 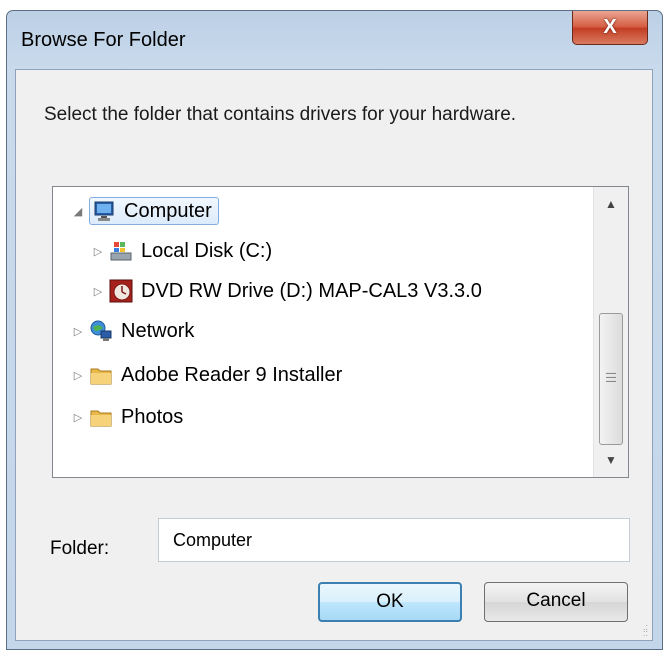 I want to click on tree-item-label: Photos, so click(x=152, y=416).